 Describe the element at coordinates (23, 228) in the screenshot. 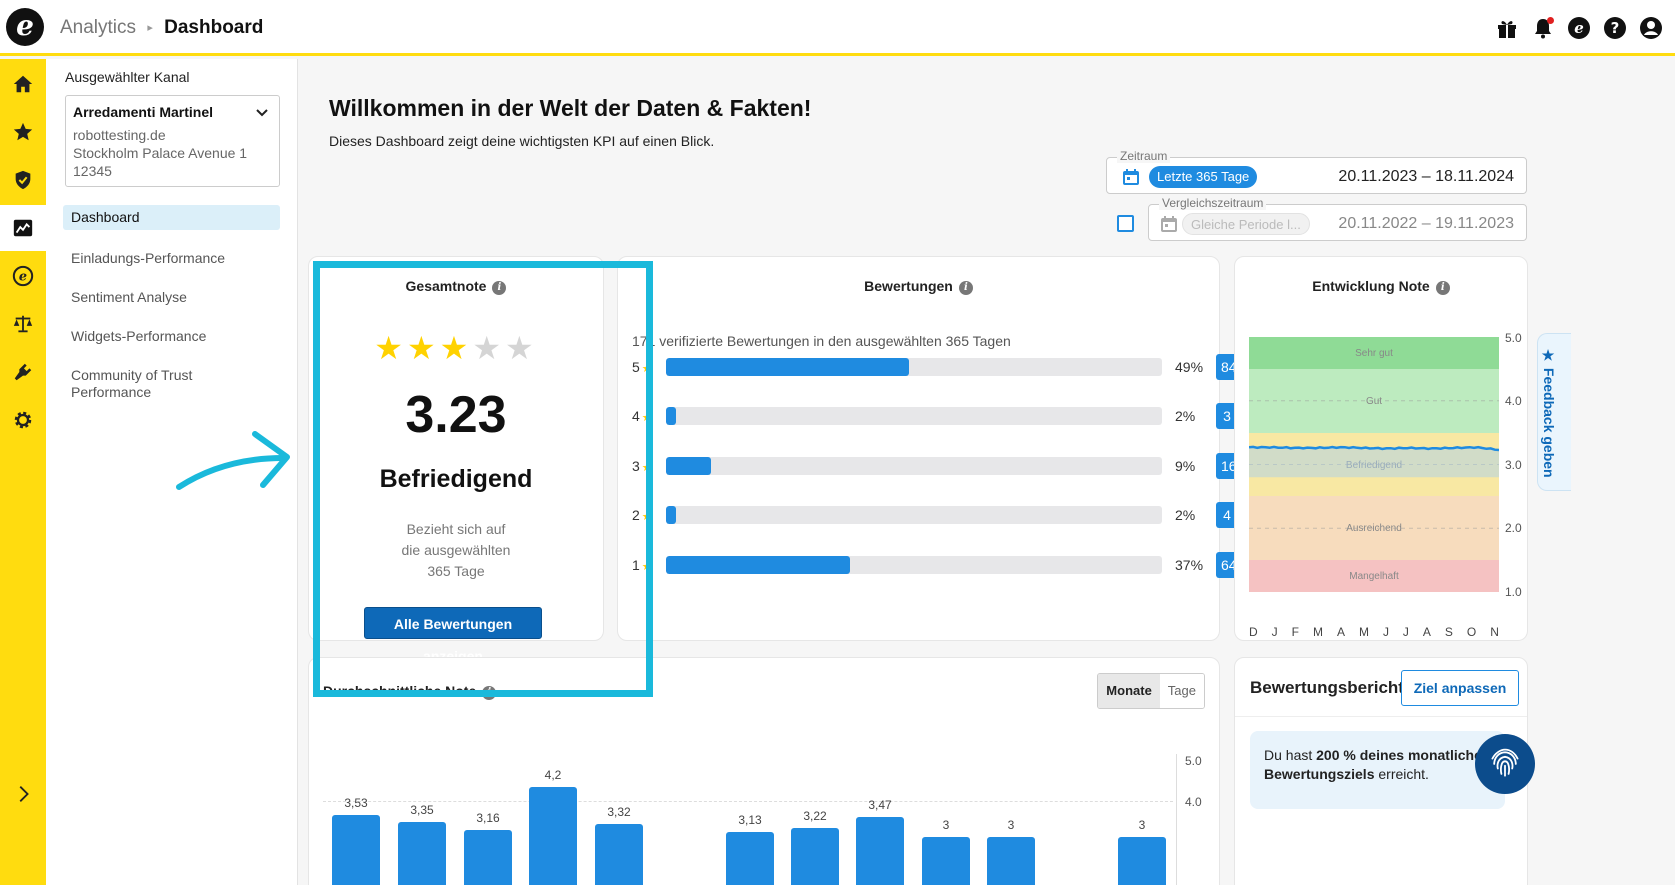

I see `rail-analytics` at that location.